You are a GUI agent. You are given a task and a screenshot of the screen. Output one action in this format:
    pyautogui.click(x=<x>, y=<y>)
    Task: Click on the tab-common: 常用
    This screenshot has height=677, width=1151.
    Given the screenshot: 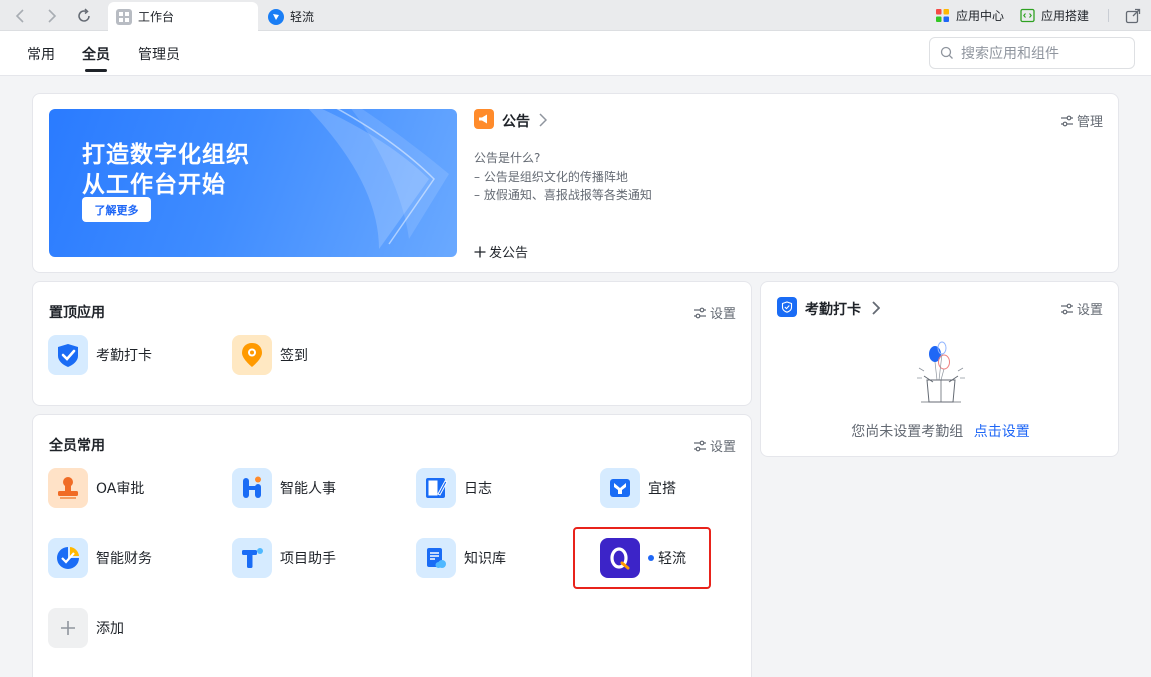 What is the action you would take?
    pyautogui.click(x=41, y=54)
    